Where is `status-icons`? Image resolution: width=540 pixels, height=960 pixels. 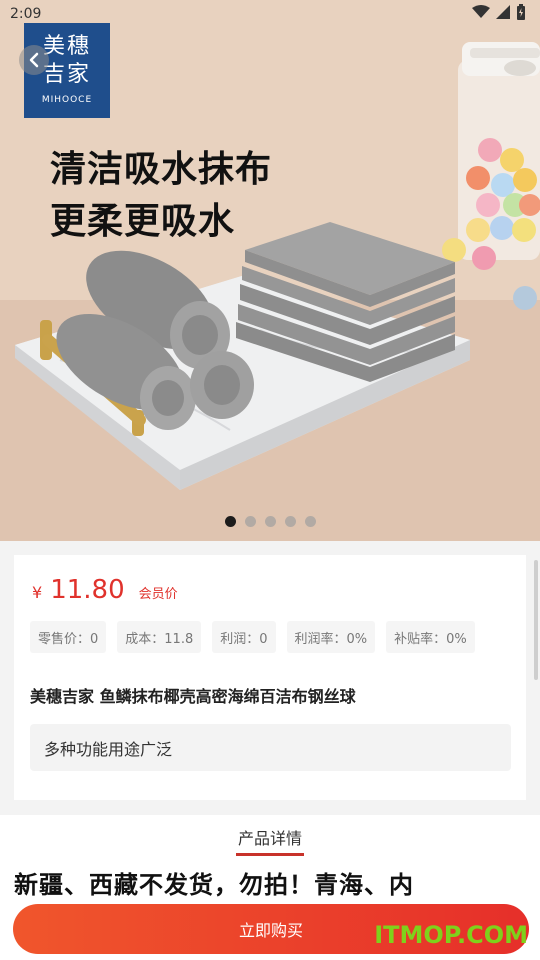 status-icons is located at coordinates (499, 12).